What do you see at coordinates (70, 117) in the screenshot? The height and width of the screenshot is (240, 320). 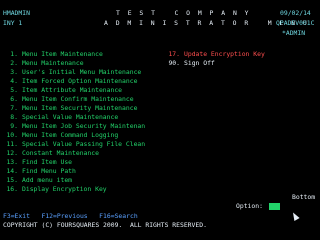 I see `menu-item-label: Special Value Maintenance` at bounding box center [70, 117].